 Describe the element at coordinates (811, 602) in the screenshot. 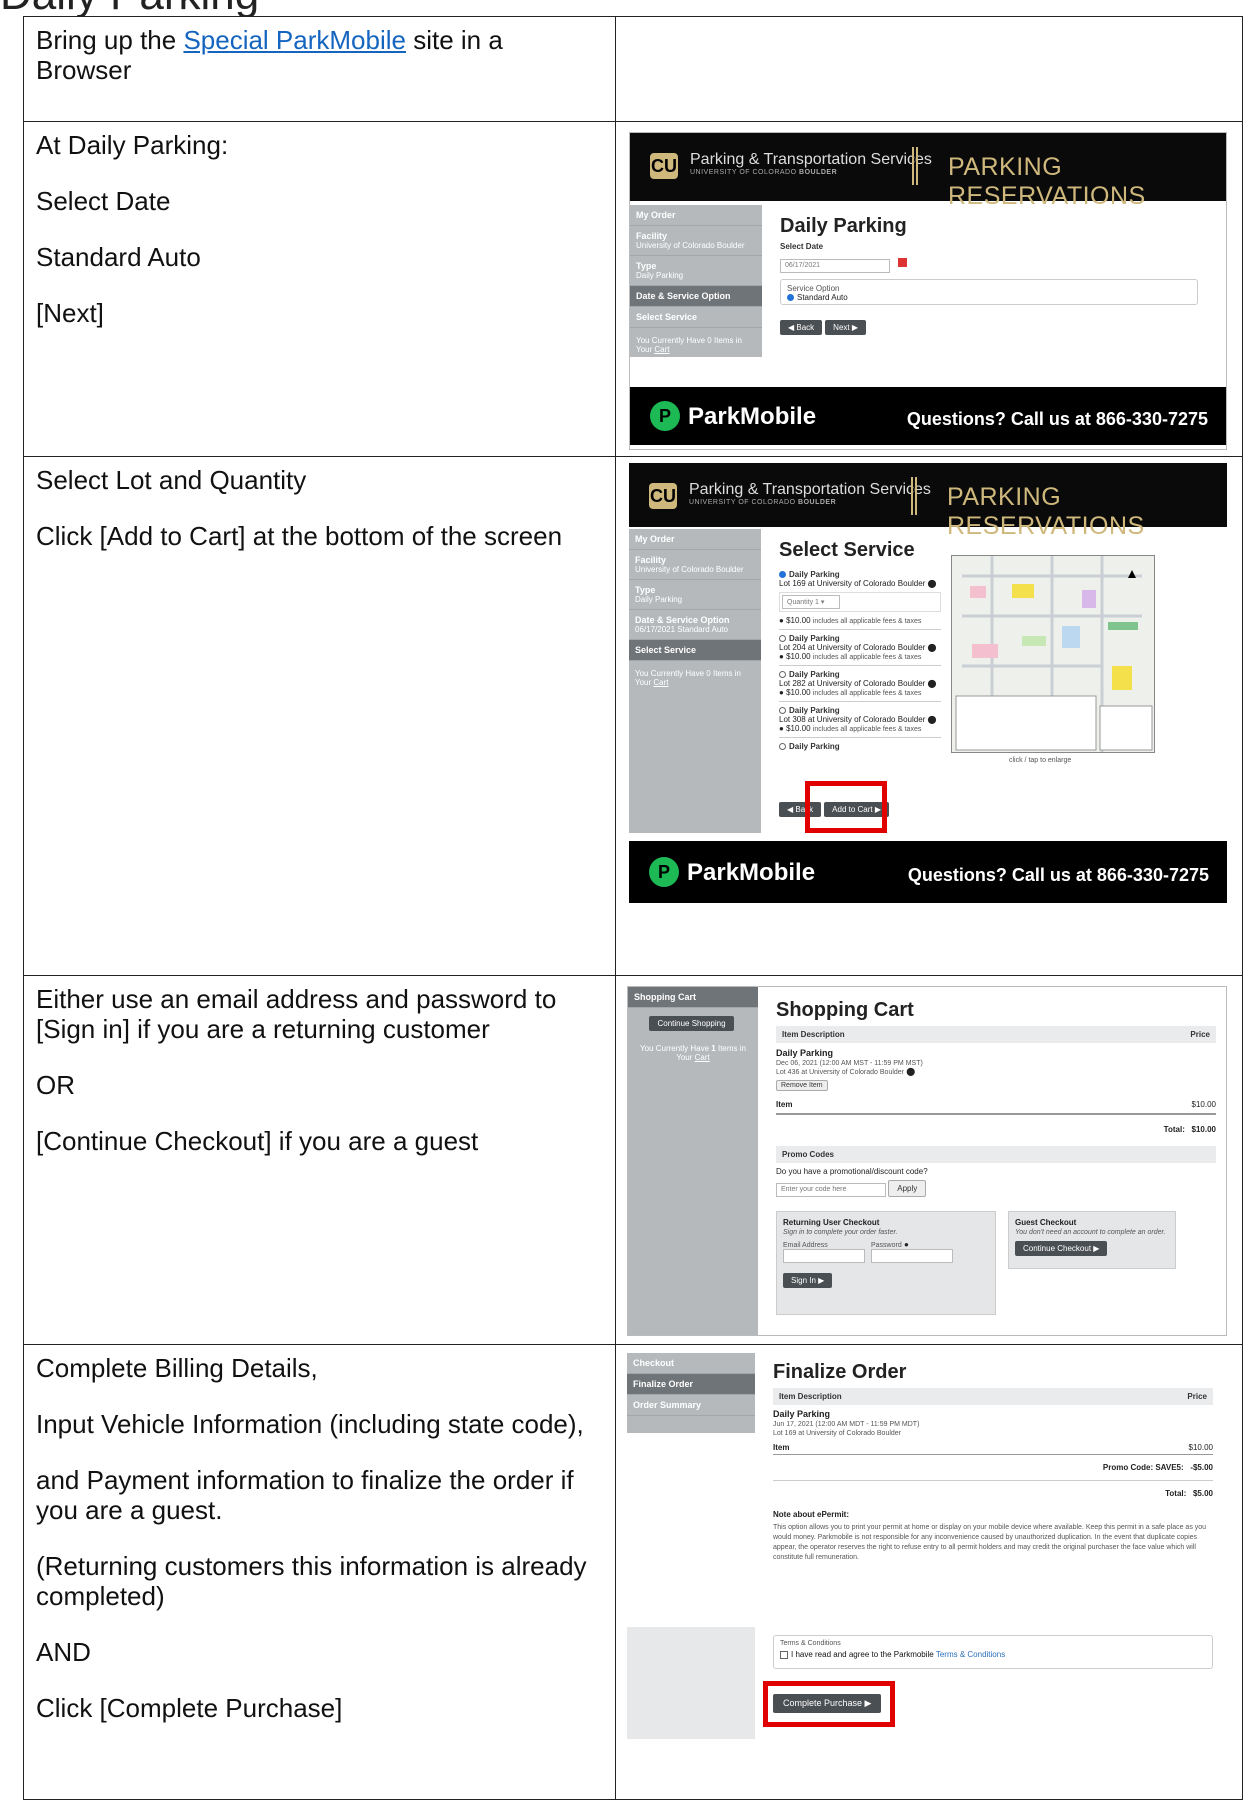

I see `quantity-select: Quantity 1 ▾` at that location.